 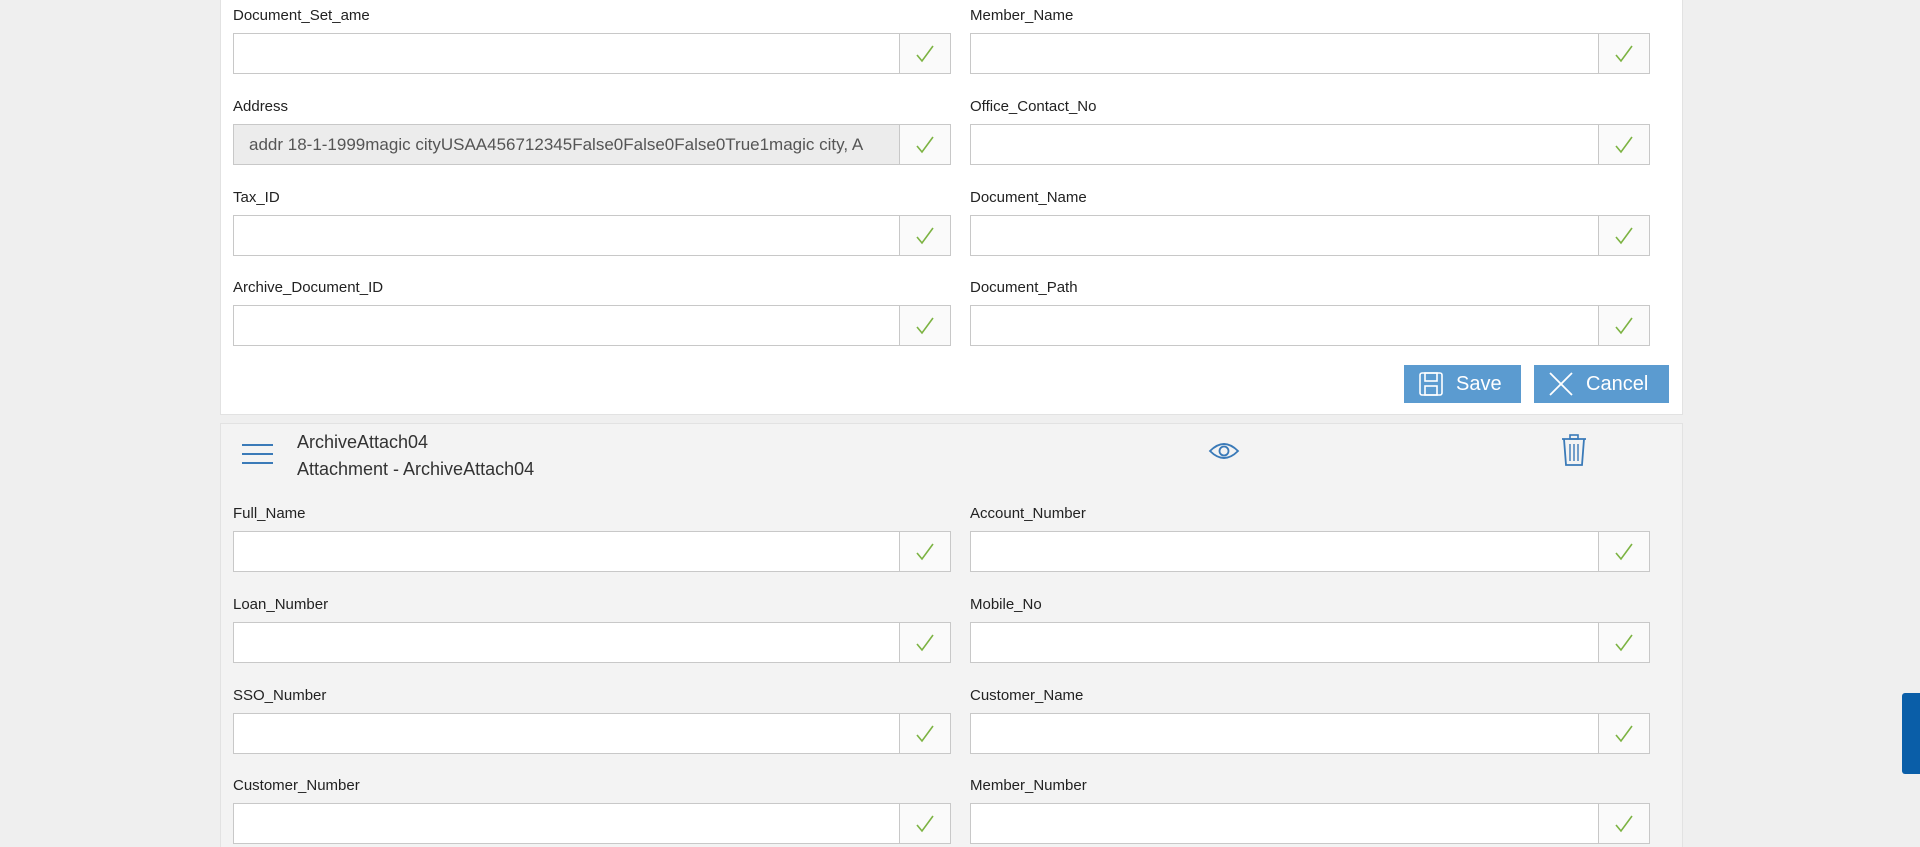 What do you see at coordinates (261, 106) in the screenshot?
I see `field-label-address: Address` at bounding box center [261, 106].